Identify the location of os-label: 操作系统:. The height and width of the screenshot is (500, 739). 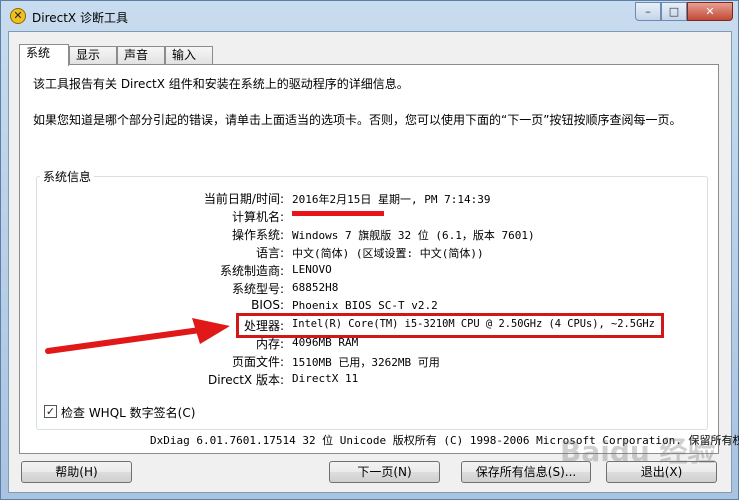
(257, 235).